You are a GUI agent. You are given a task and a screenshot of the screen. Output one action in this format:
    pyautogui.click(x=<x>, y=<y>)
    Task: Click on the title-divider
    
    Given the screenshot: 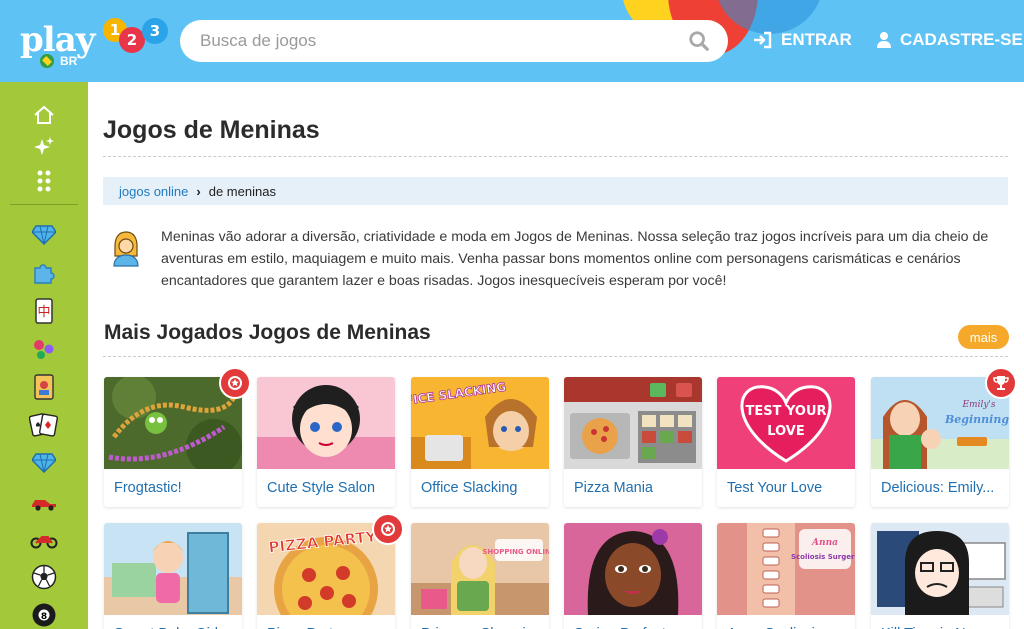 What is the action you would take?
    pyautogui.click(x=555, y=156)
    